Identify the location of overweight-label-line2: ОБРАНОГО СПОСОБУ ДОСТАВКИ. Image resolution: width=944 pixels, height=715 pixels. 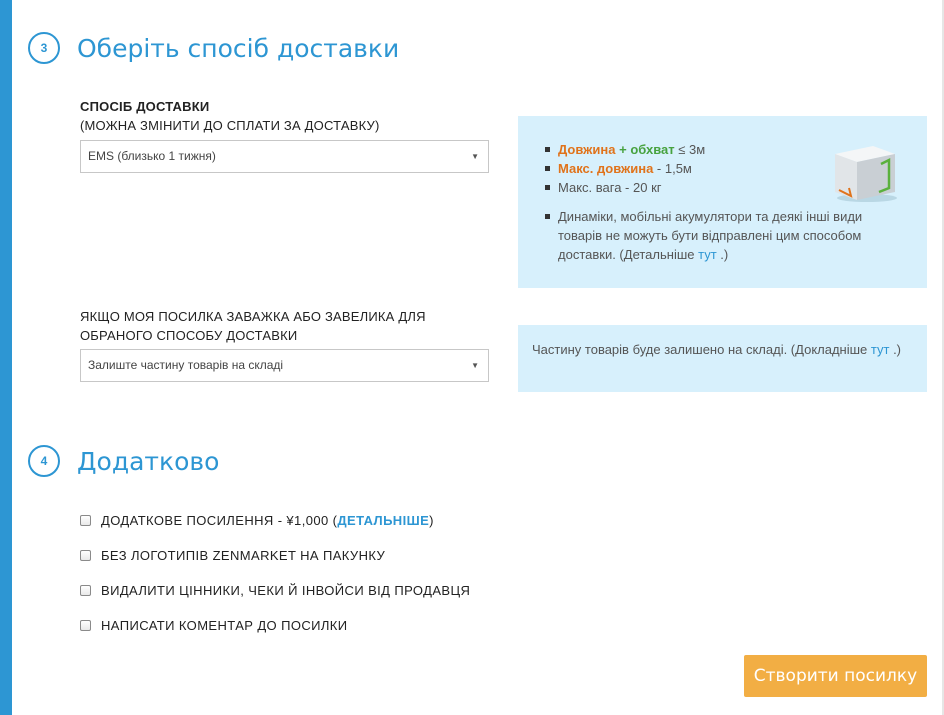
(189, 335).